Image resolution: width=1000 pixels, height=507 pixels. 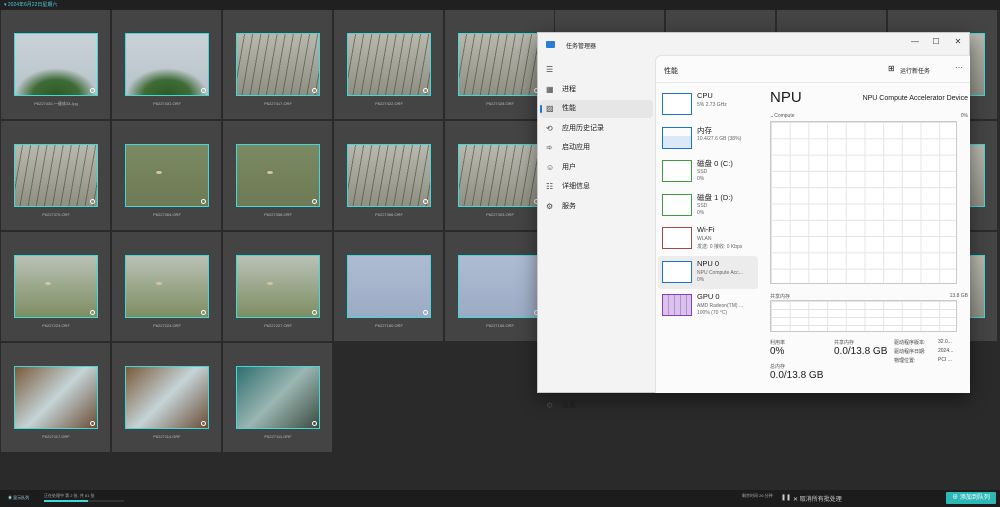 I want to click on photo-tile: P6227358.ORF, so click(x=278, y=176).